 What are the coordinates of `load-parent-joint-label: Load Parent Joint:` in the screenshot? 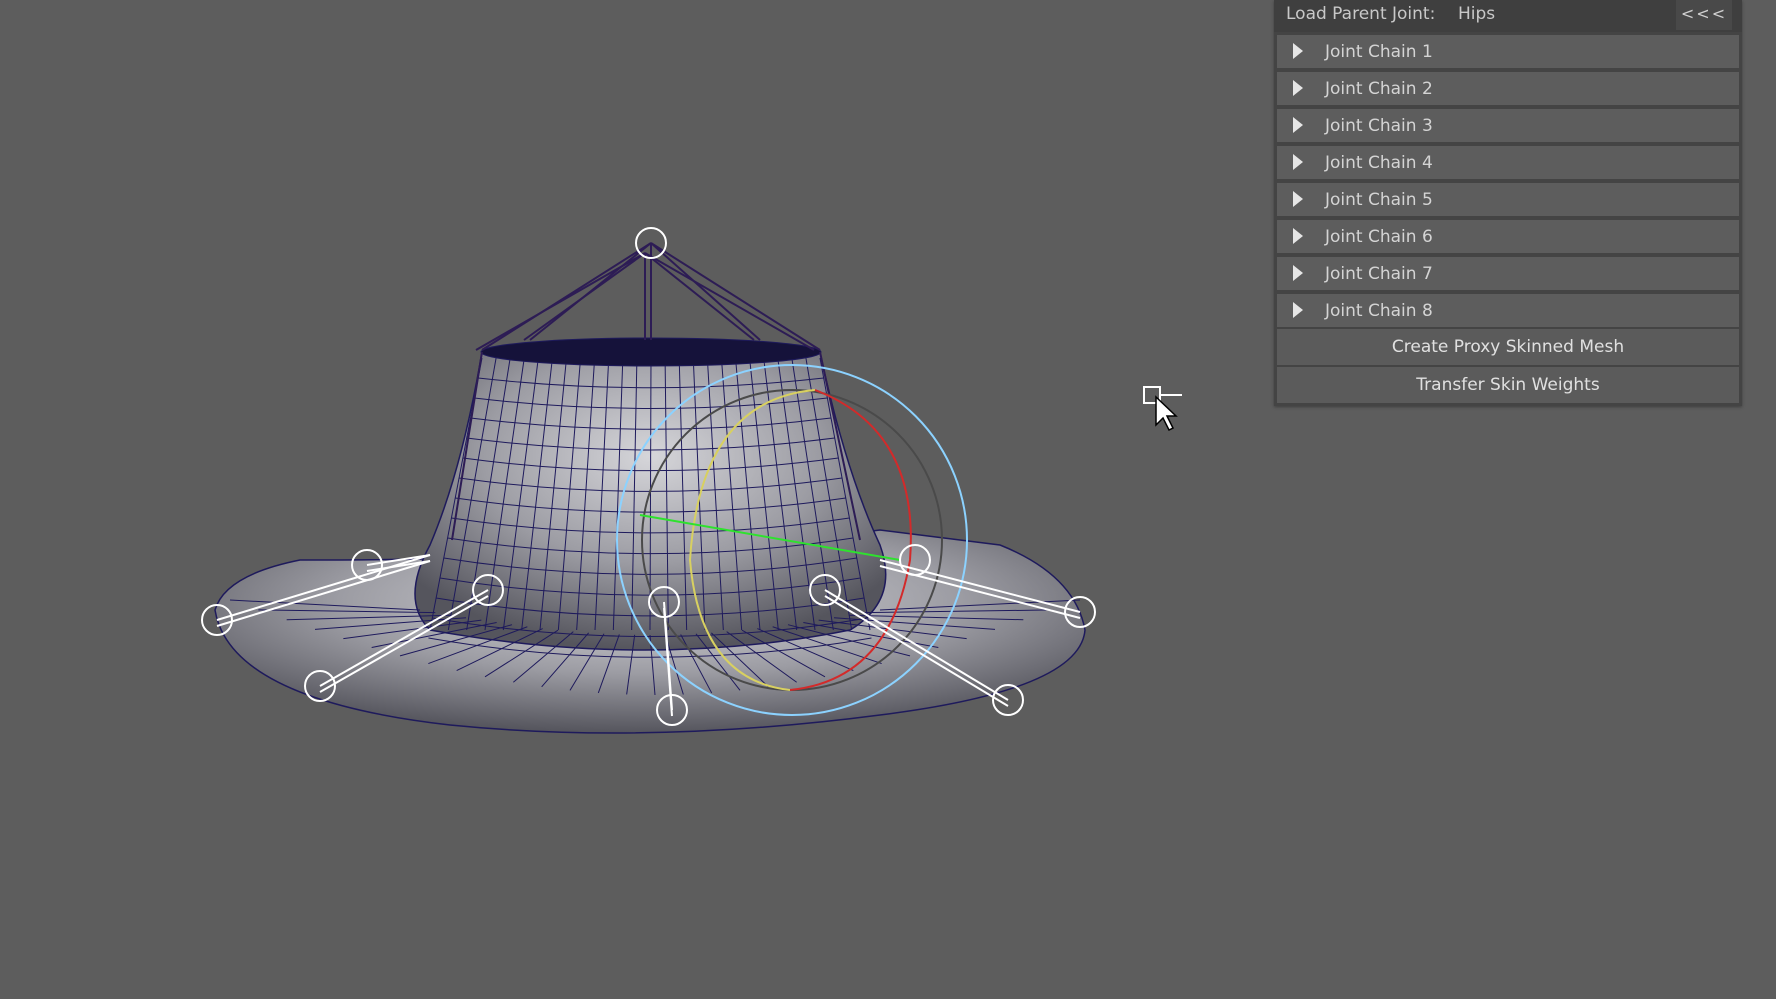 It's located at (1361, 14).